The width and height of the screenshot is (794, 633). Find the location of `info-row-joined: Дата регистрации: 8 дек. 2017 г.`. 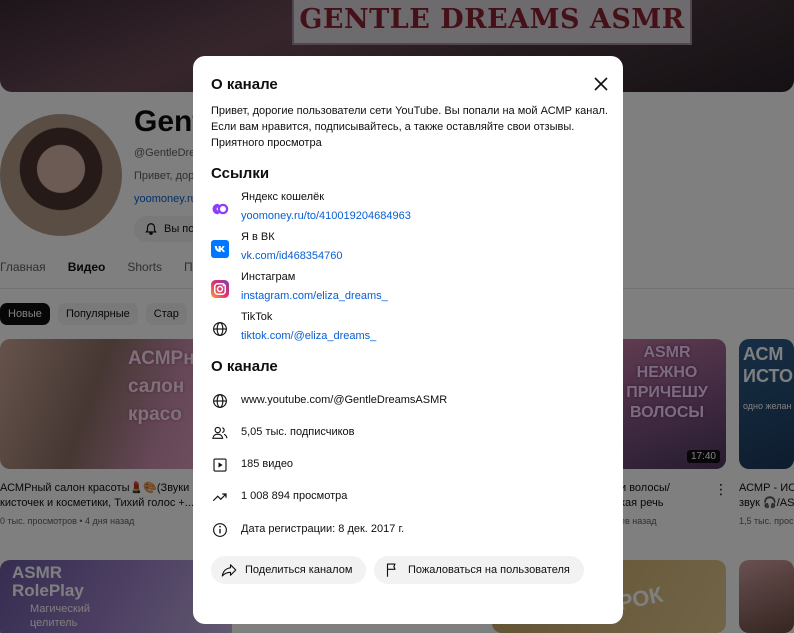

info-row-joined: Дата регистрации: 8 дек. 2017 г. is located at coordinates (406, 530).